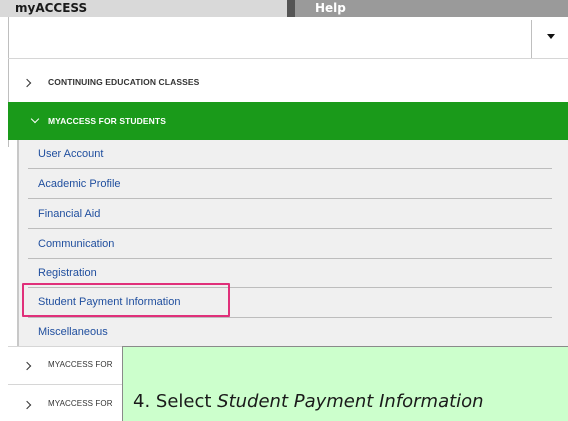 This screenshot has height=421, width=568. What do you see at coordinates (69, 214) in the screenshot?
I see `submenu-item-financial-aid: Financial Aid` at bounding box center [69, 214].